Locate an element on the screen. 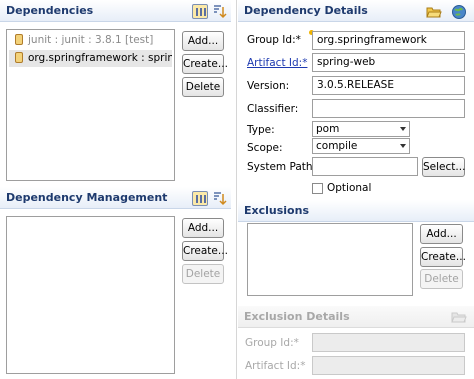 The width and height of the screenshot is (474, 379). type-select: pom is located at coordinates (361, 129).